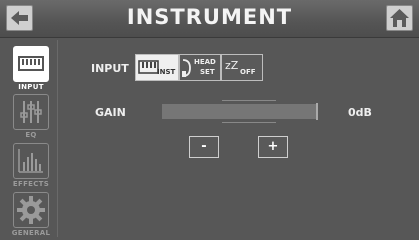  What do you see at coordinates (57, 138) in the screenshot?
I see `sidebar-divider` at bounding box center [57, 138].